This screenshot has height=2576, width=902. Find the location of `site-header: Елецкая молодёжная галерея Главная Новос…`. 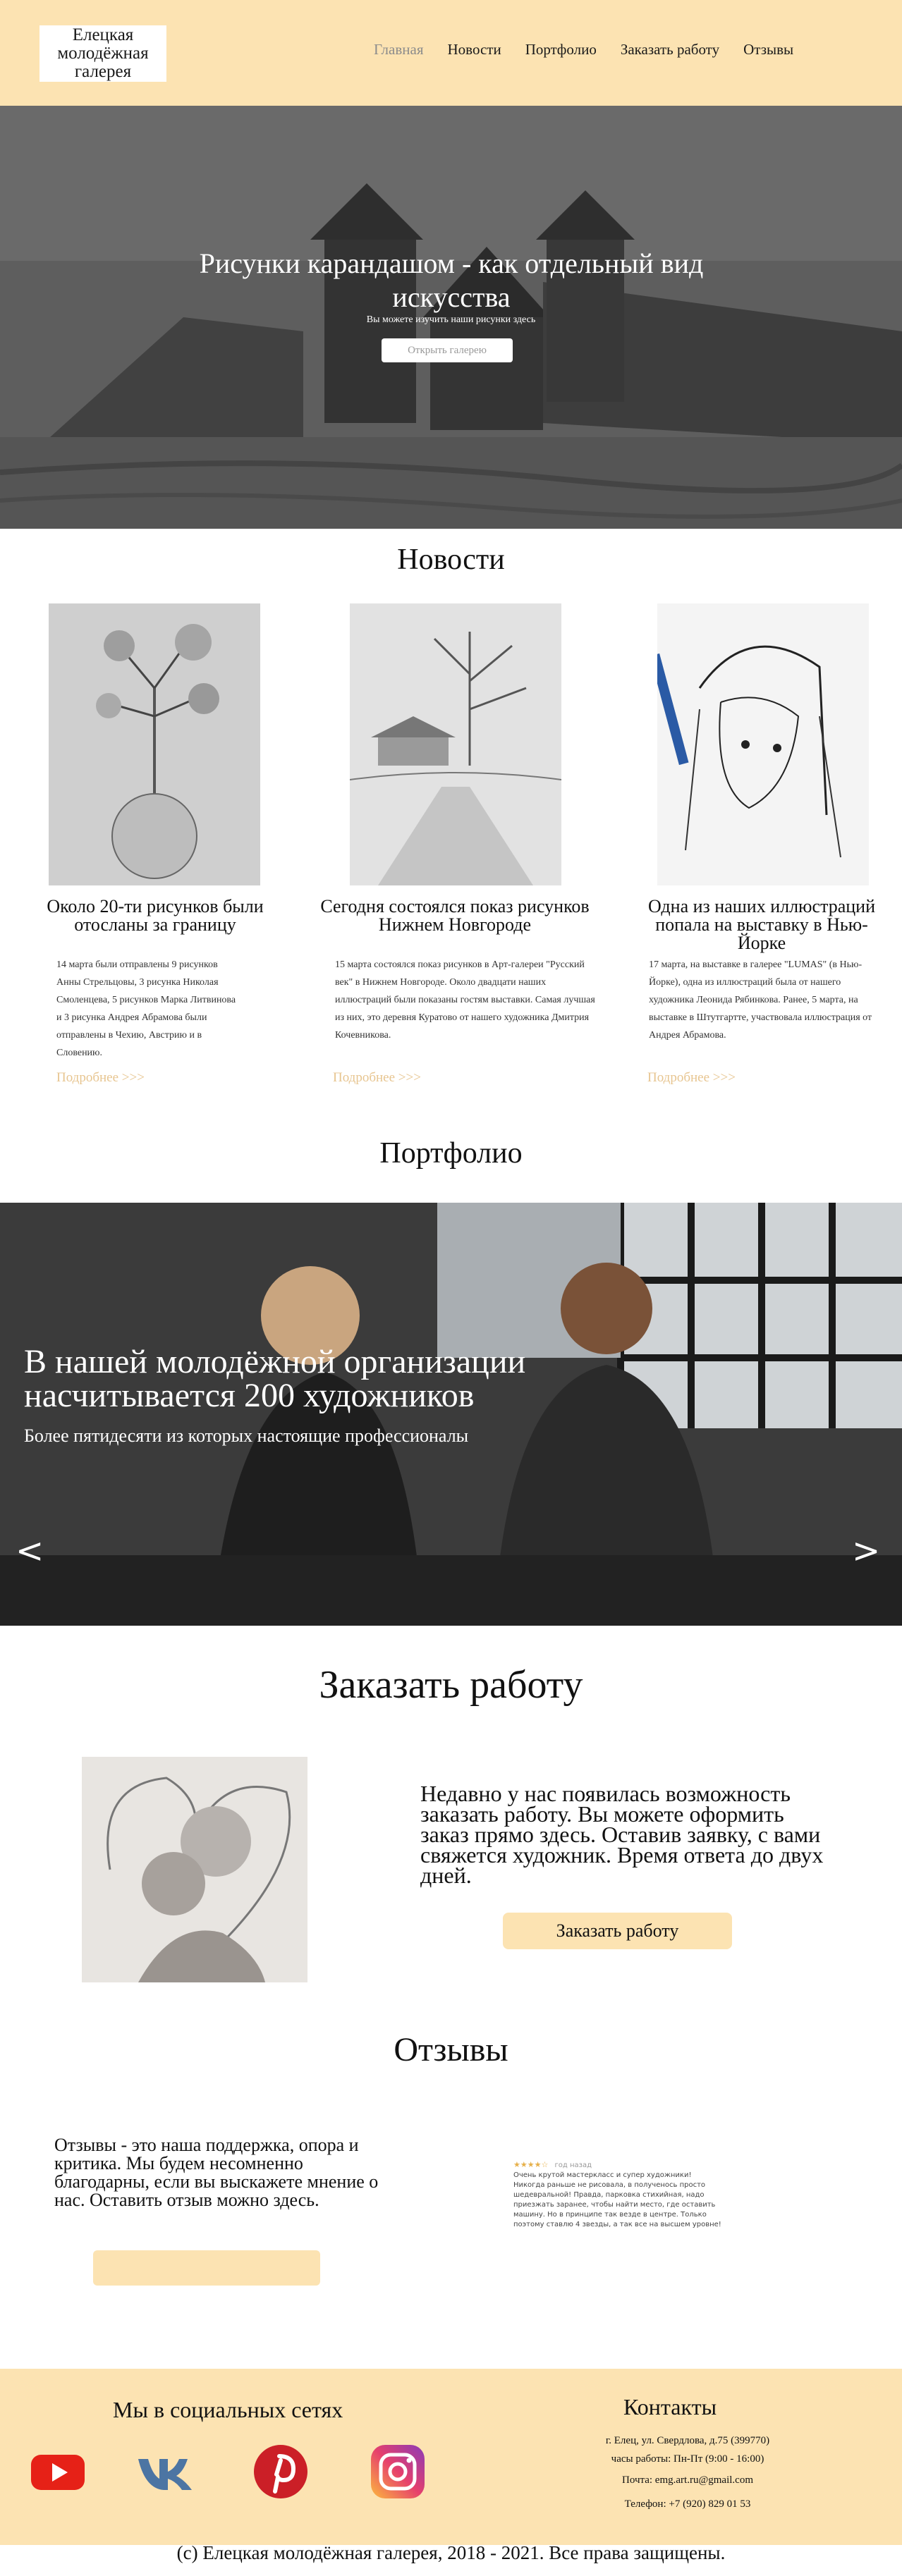

site-header: Елецкая молодёжная галерея Главная Новос… is located at coordinates (451, 53).